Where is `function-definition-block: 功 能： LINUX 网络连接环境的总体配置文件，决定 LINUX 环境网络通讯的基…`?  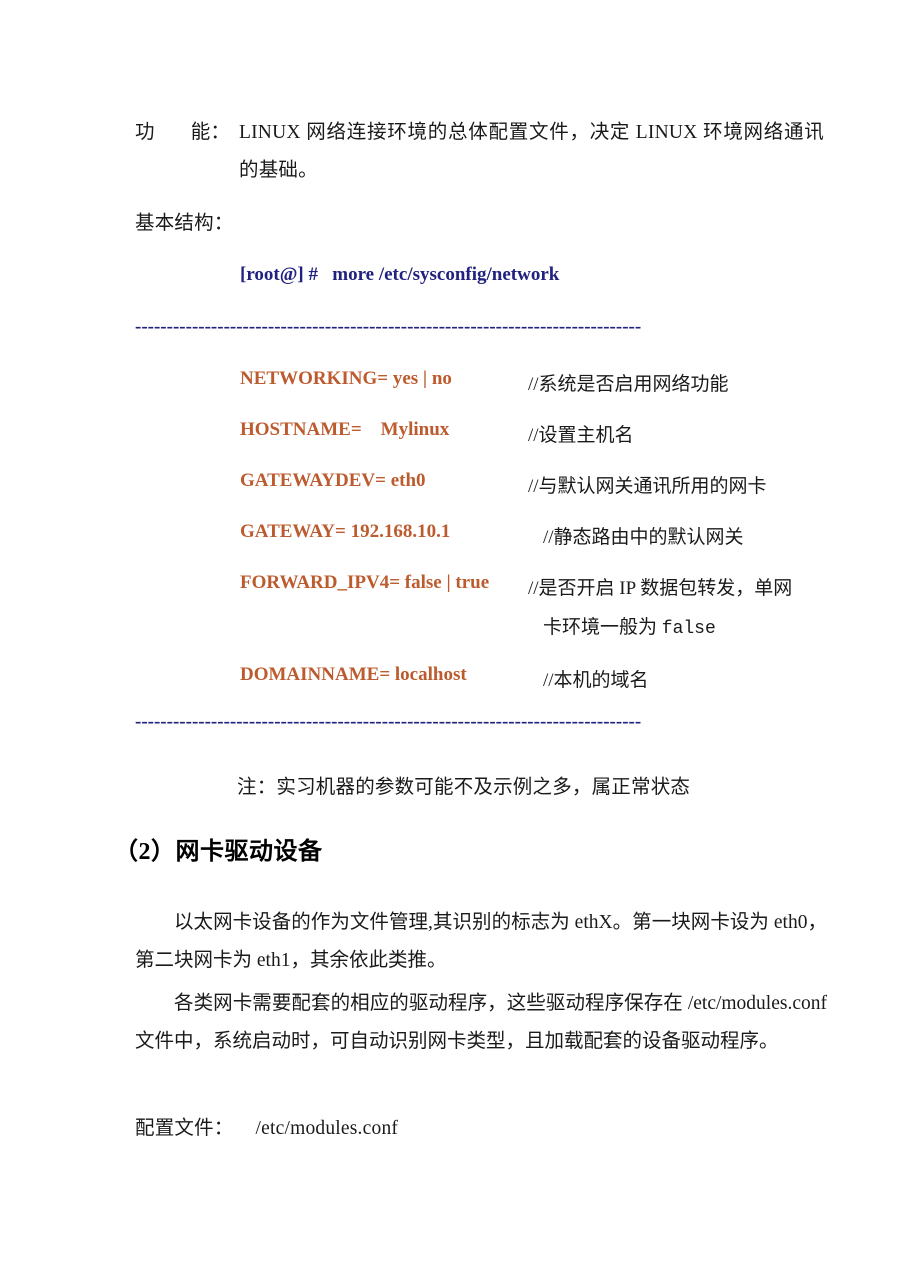
function-definition-block: 功 能： LINUX 网络连接环境的总体配置文件，决定 LINUX 环境网络通讯的基… is located at coordinates (481, 152).